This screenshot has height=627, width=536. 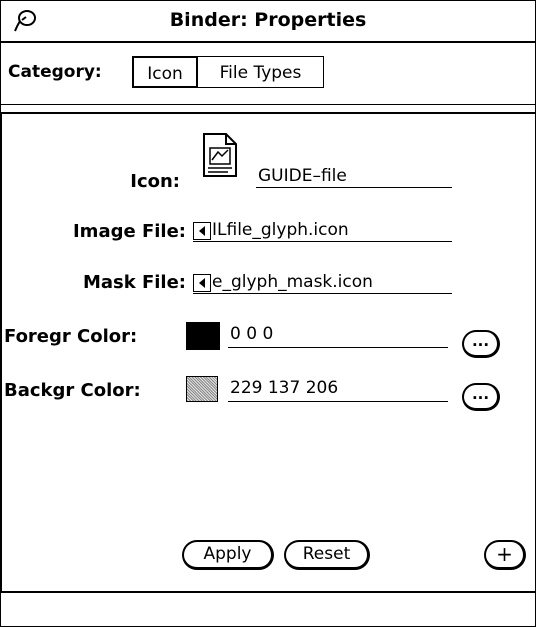 I want to click on background-color-swatch, so click(x=202, y=389).